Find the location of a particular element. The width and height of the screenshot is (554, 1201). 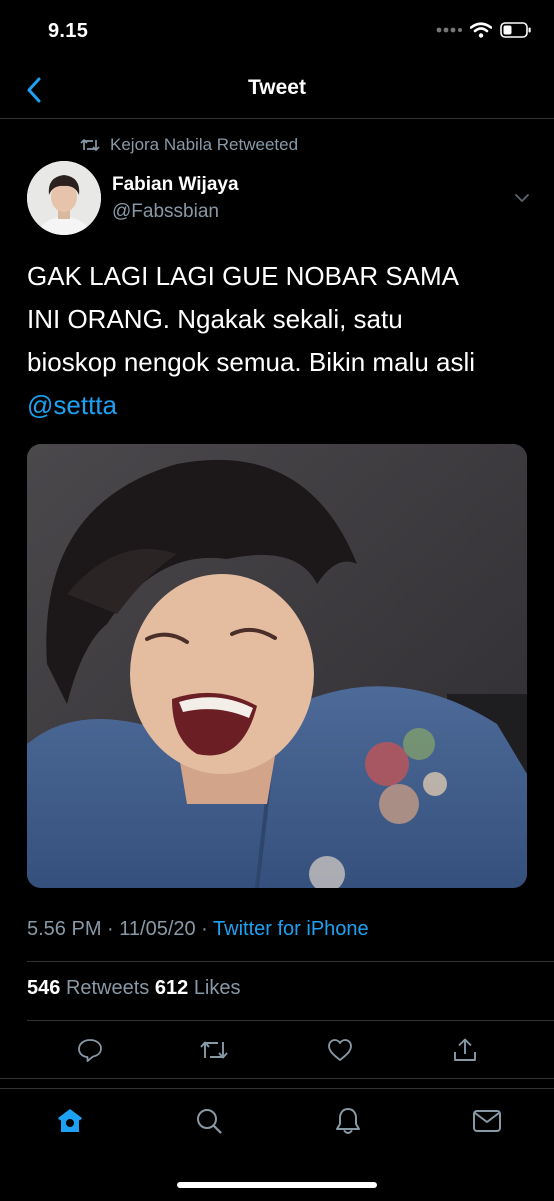

retweet-icon is located at coordinates (214, 1050).